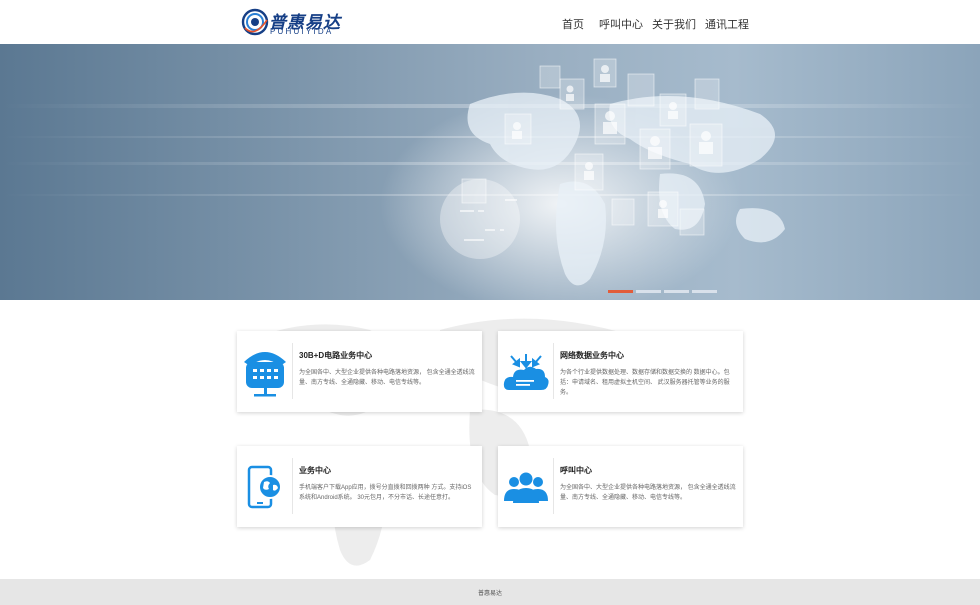 This screenshot has width=980, height=605. Describe the element at coordinates (315, 470) in the screenshot. I see `service-title: 业务中心` at that location.